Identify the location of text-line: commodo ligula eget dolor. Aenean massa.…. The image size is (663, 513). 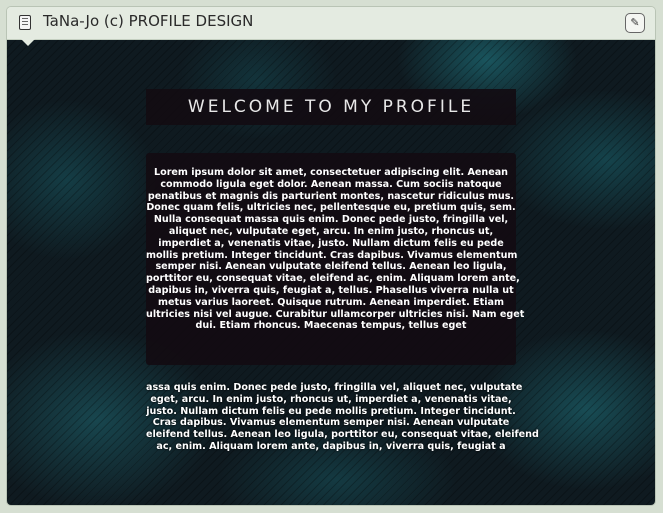
(331, 184).